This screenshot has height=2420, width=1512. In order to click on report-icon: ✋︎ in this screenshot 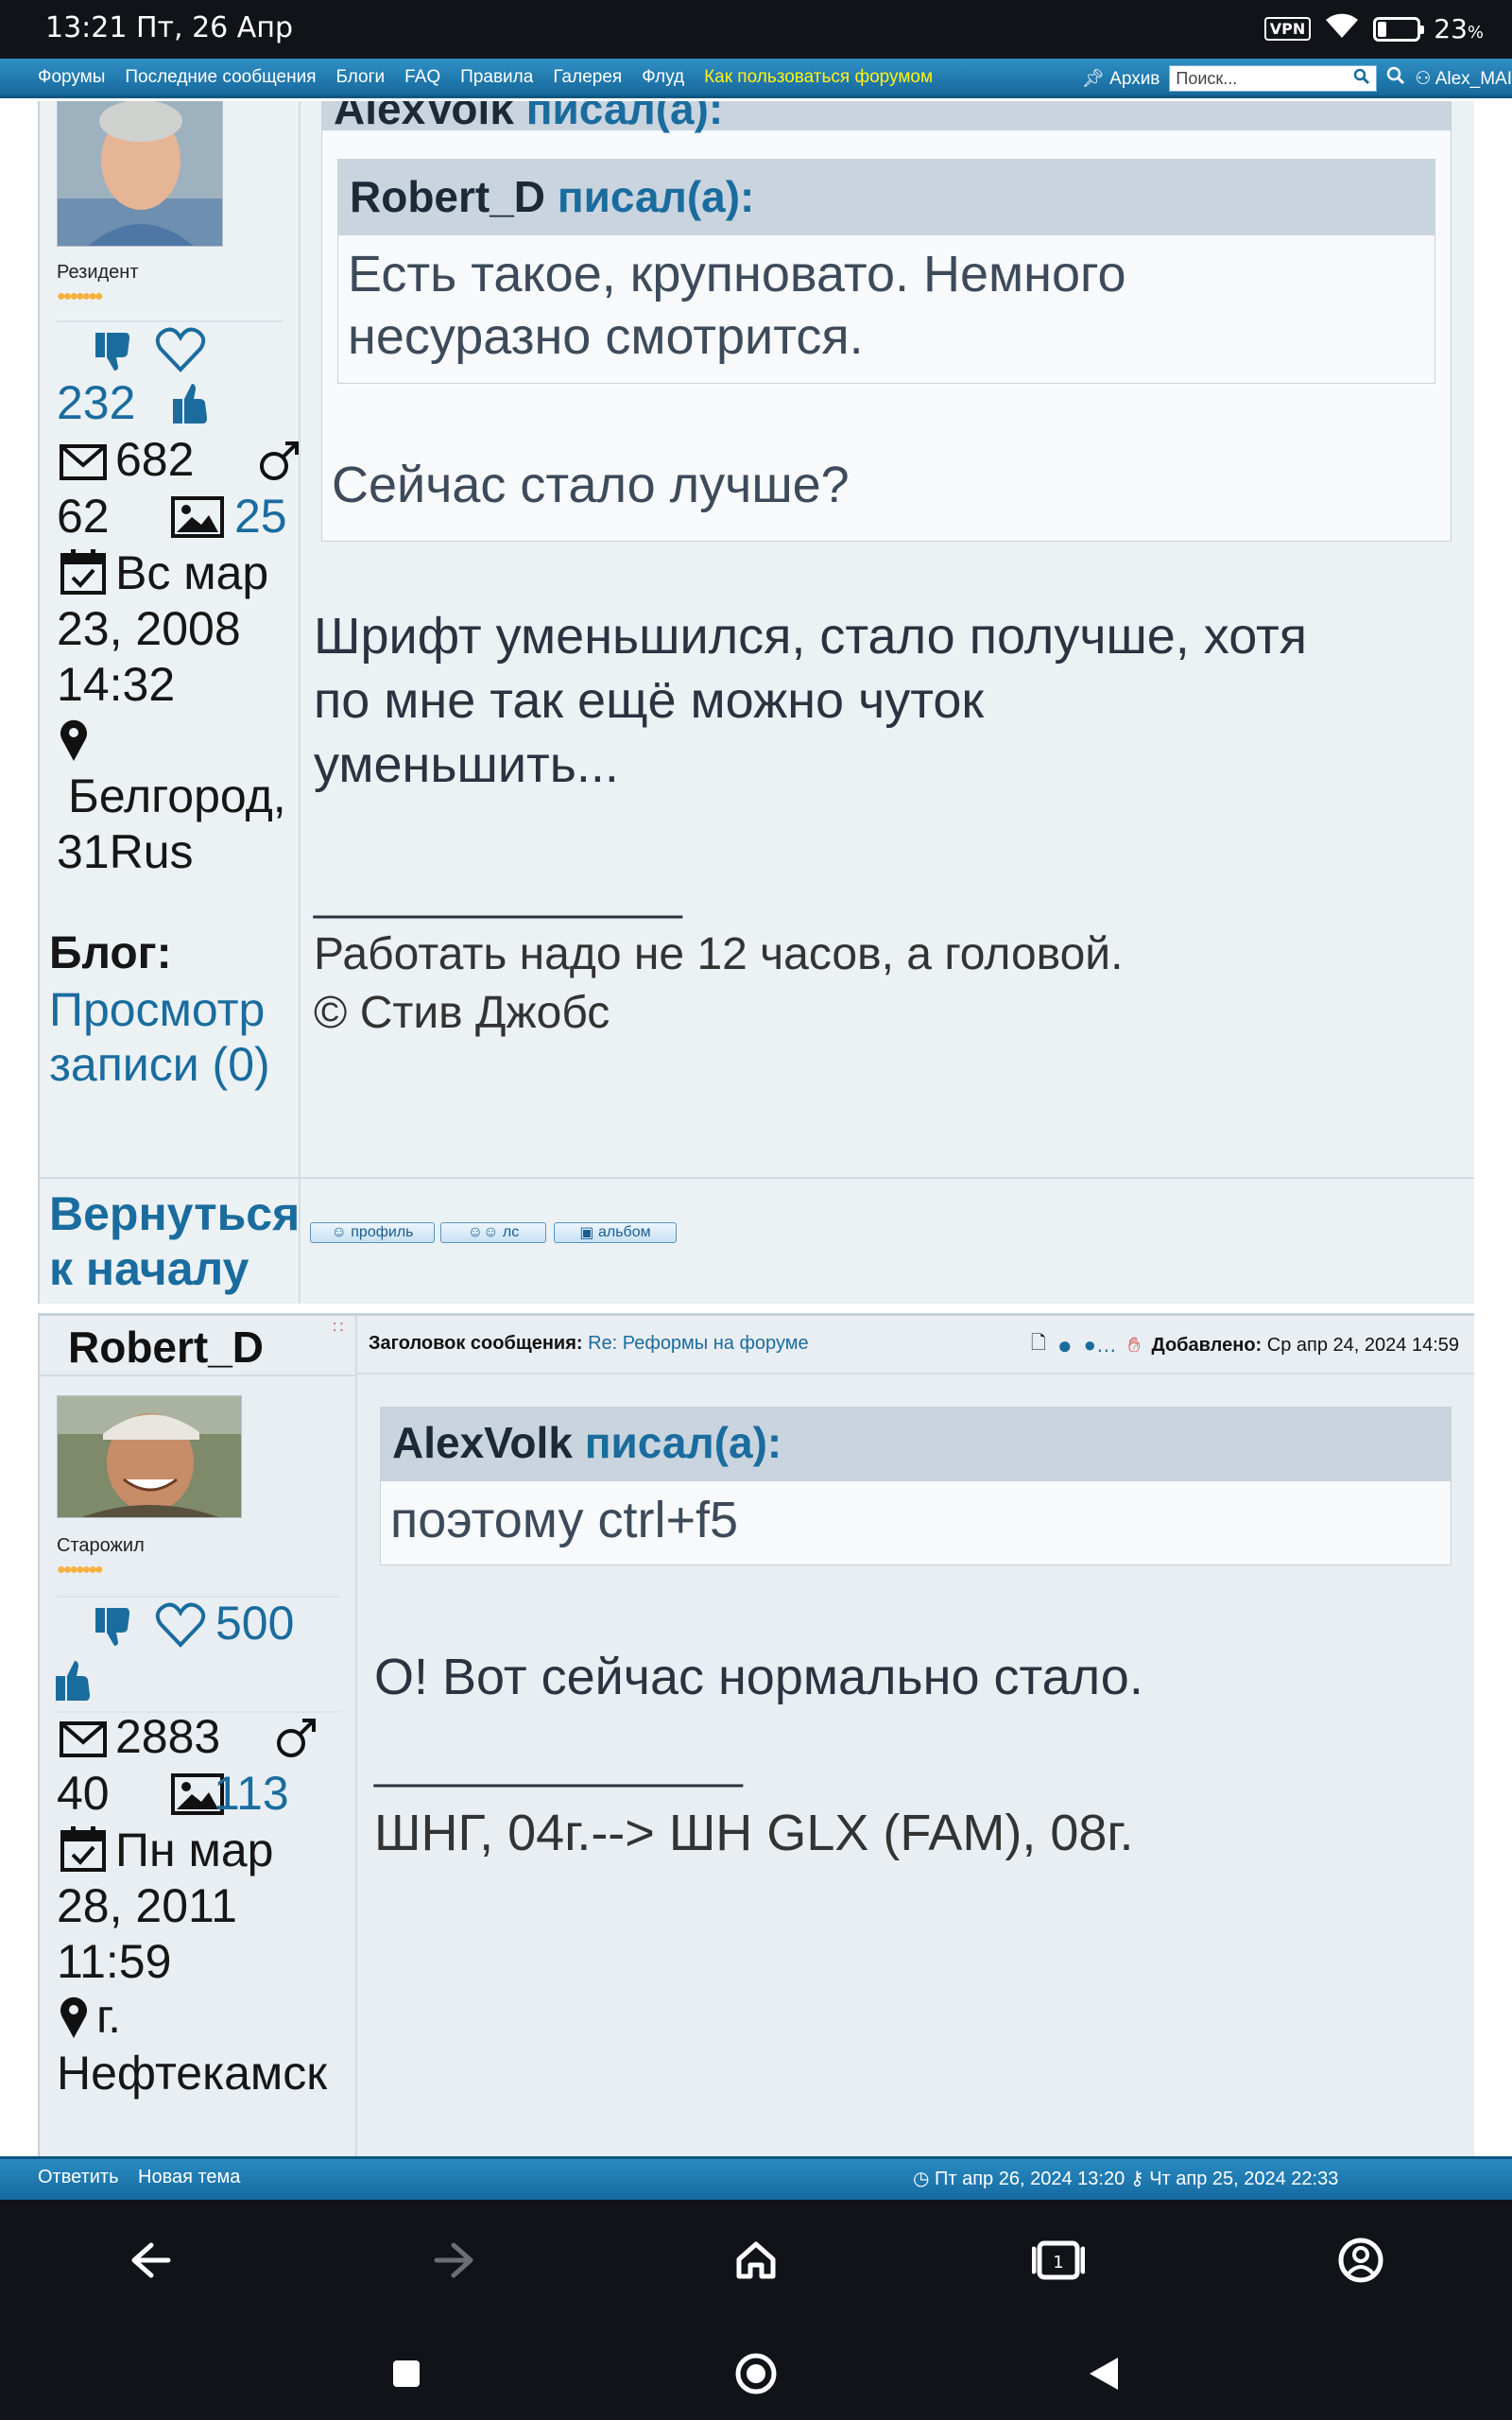, I will do `click(1134, 1345)`.